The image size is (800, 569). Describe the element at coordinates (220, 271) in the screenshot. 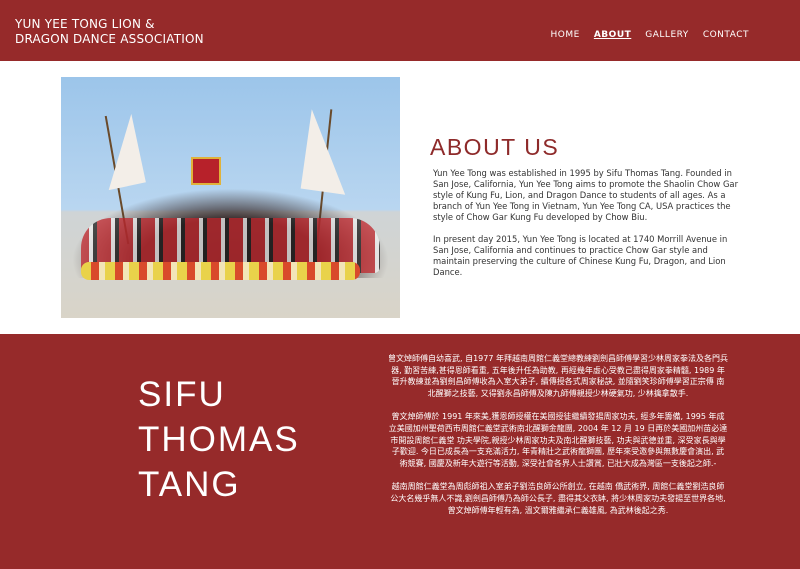

I see `lion-heads` at that location.